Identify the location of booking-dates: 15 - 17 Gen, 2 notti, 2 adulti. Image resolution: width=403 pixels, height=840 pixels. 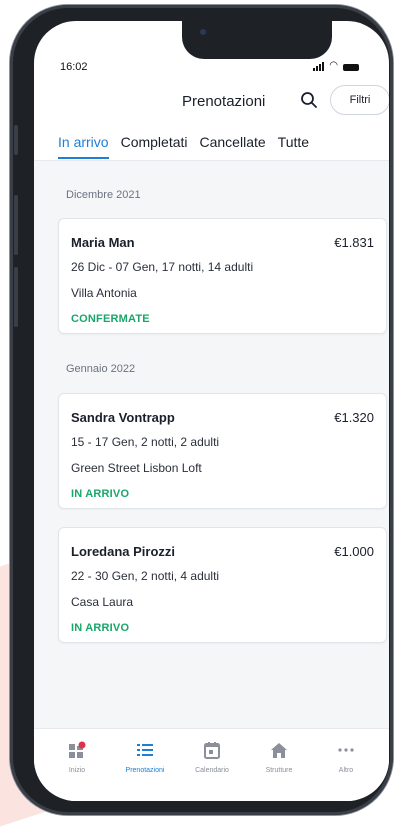
(145, 442).